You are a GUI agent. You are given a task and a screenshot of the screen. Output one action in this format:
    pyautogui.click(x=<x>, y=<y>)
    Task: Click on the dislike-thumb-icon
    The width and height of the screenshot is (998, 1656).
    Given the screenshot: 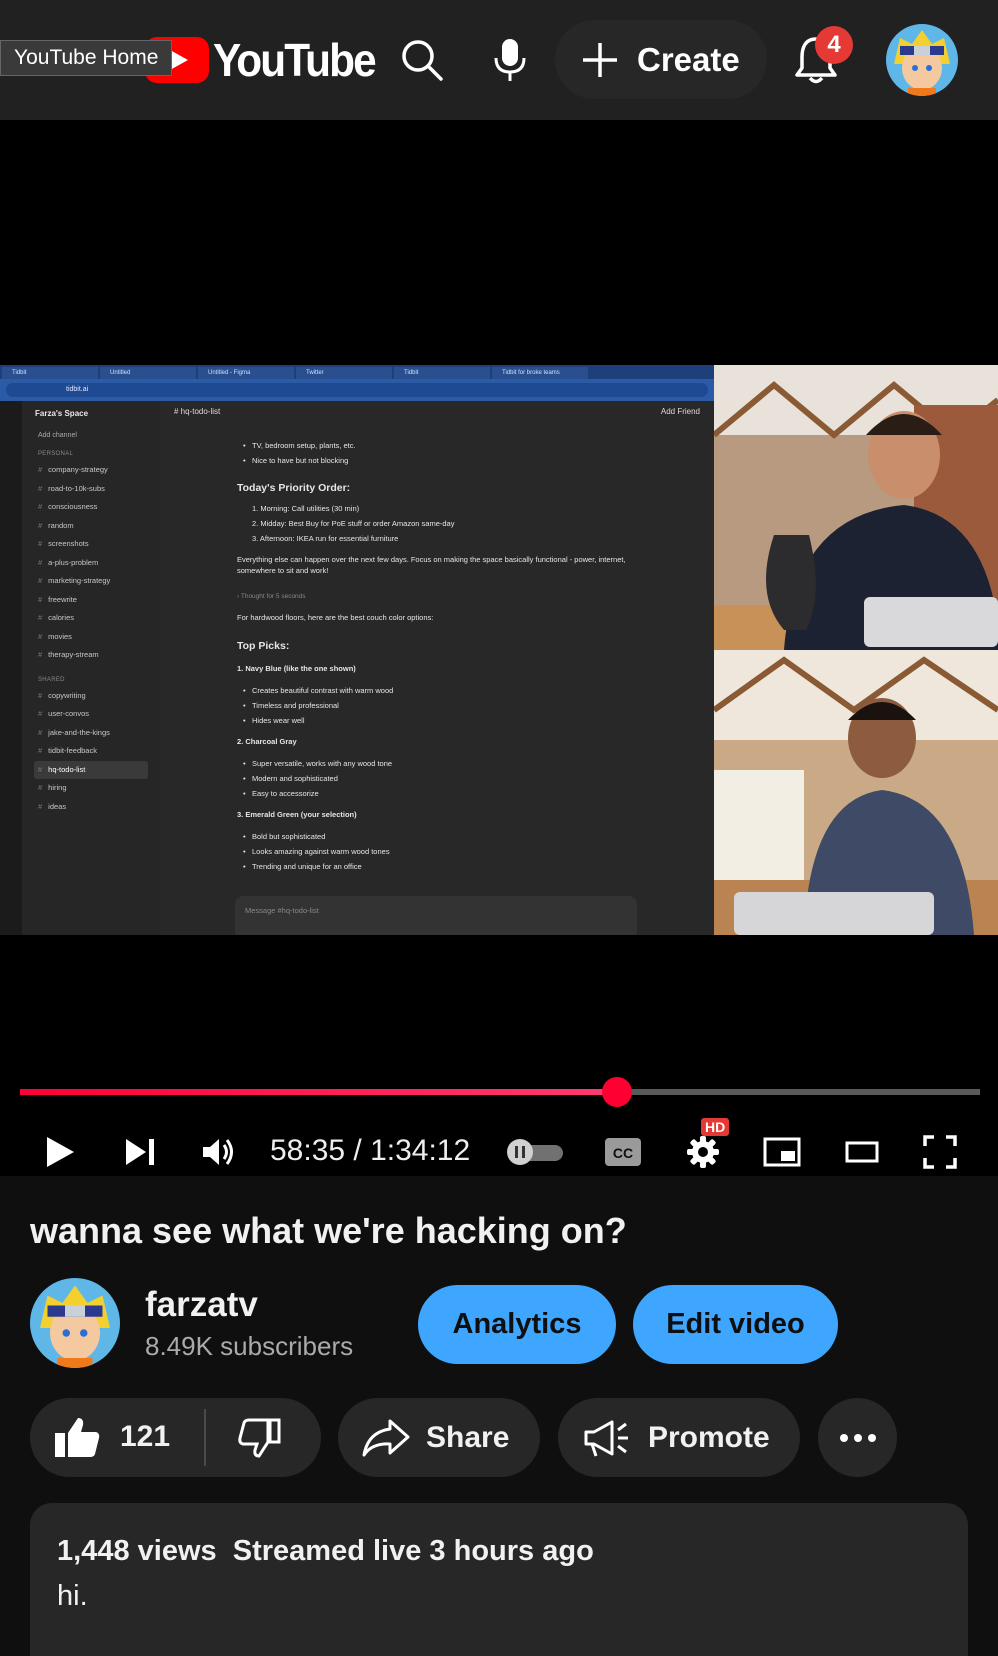 What is the action you would take?
    pyautogui.click(x=259, y=1442)
    